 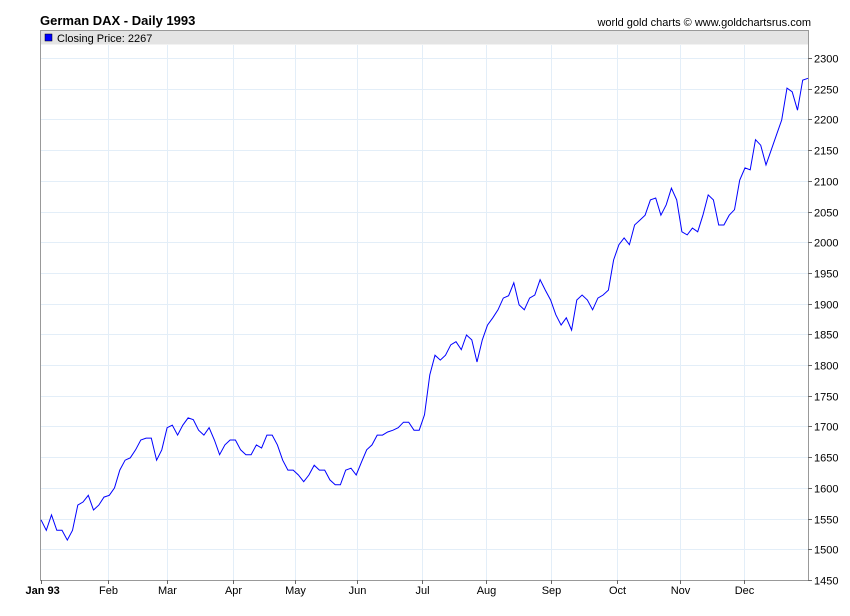 I want to click on y-tick-label: 1650, so click(x=826, y=459).